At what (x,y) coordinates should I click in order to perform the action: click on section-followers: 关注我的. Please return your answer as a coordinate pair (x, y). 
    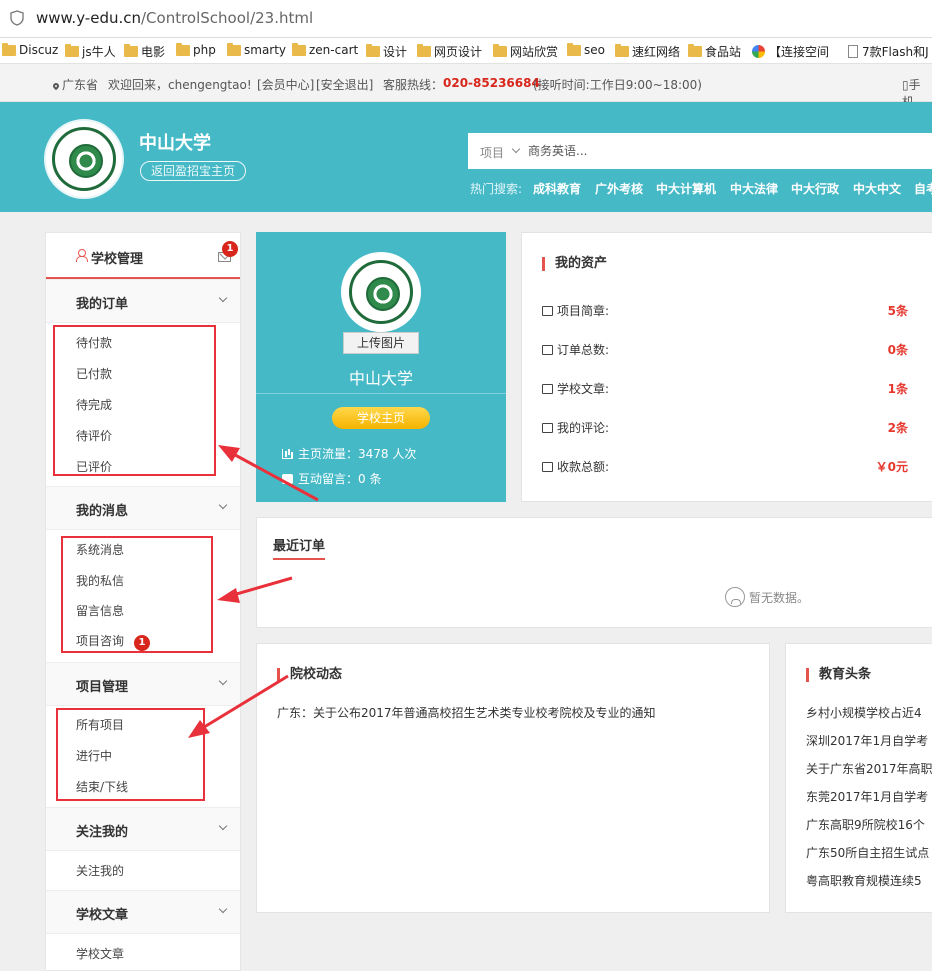
    Looking at the image, I should click on (143, 829).